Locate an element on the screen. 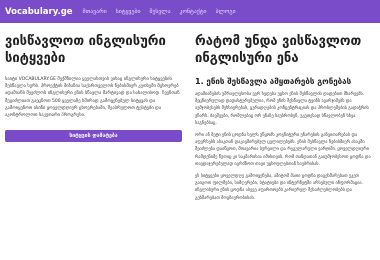 Image resolution: width=380 pixels, height=260 pixels. nav-link-home: მთავარი is located at coordinates (95, 12).